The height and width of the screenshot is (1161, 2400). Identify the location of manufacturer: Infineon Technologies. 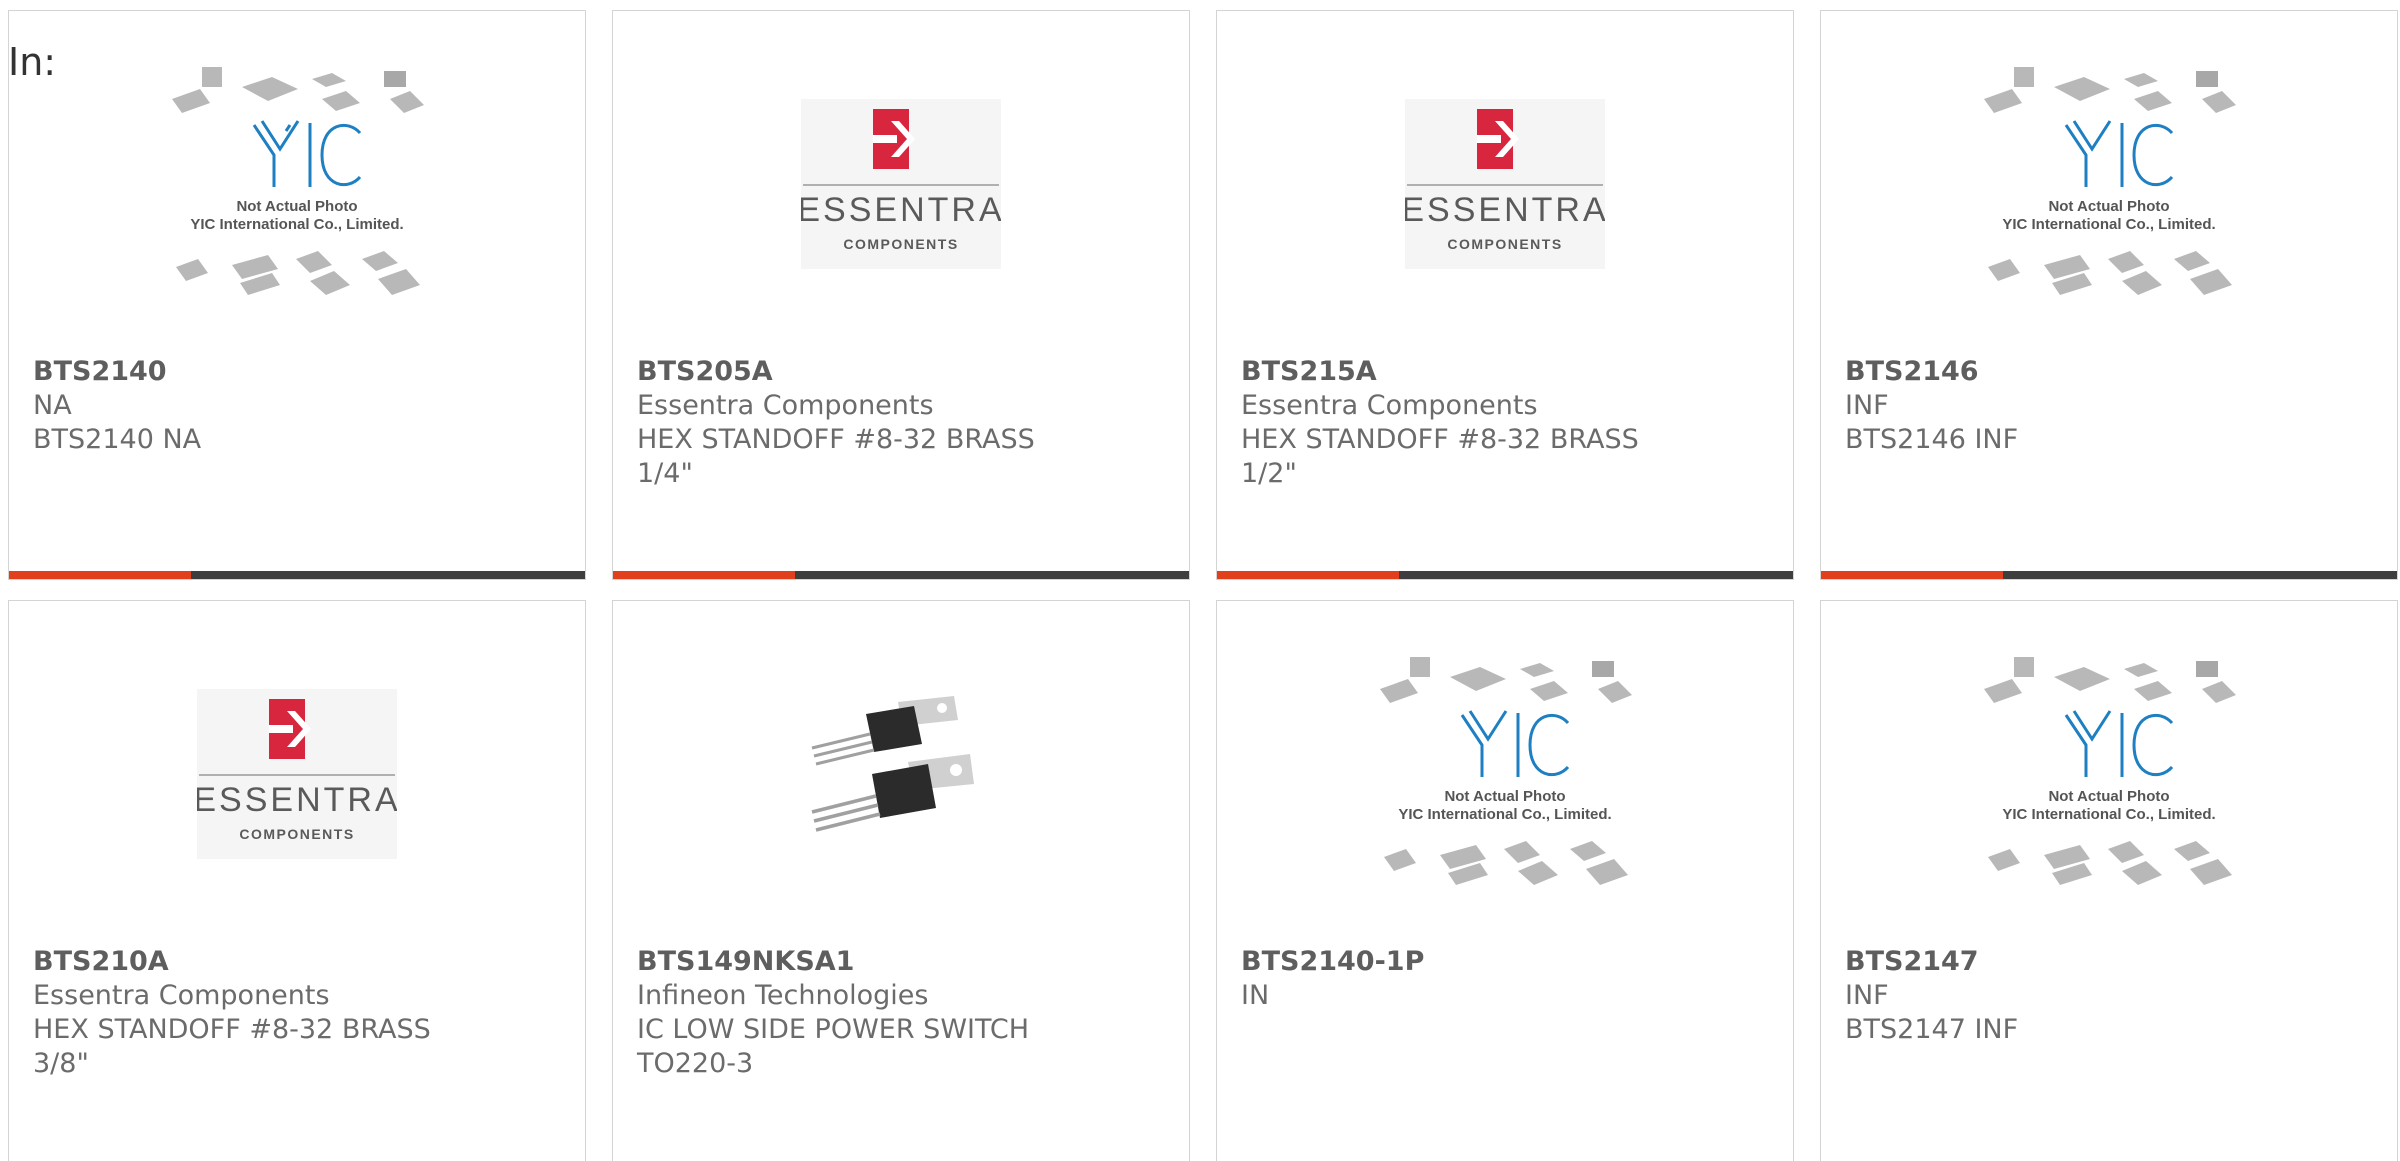
(783, 995).